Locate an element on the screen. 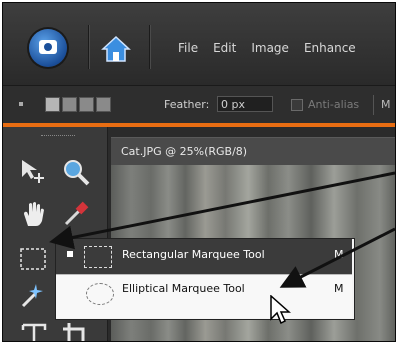 The height and width of the screenshot is (346, 398). add-to-selection-icon is located at coordinates (69, 104).